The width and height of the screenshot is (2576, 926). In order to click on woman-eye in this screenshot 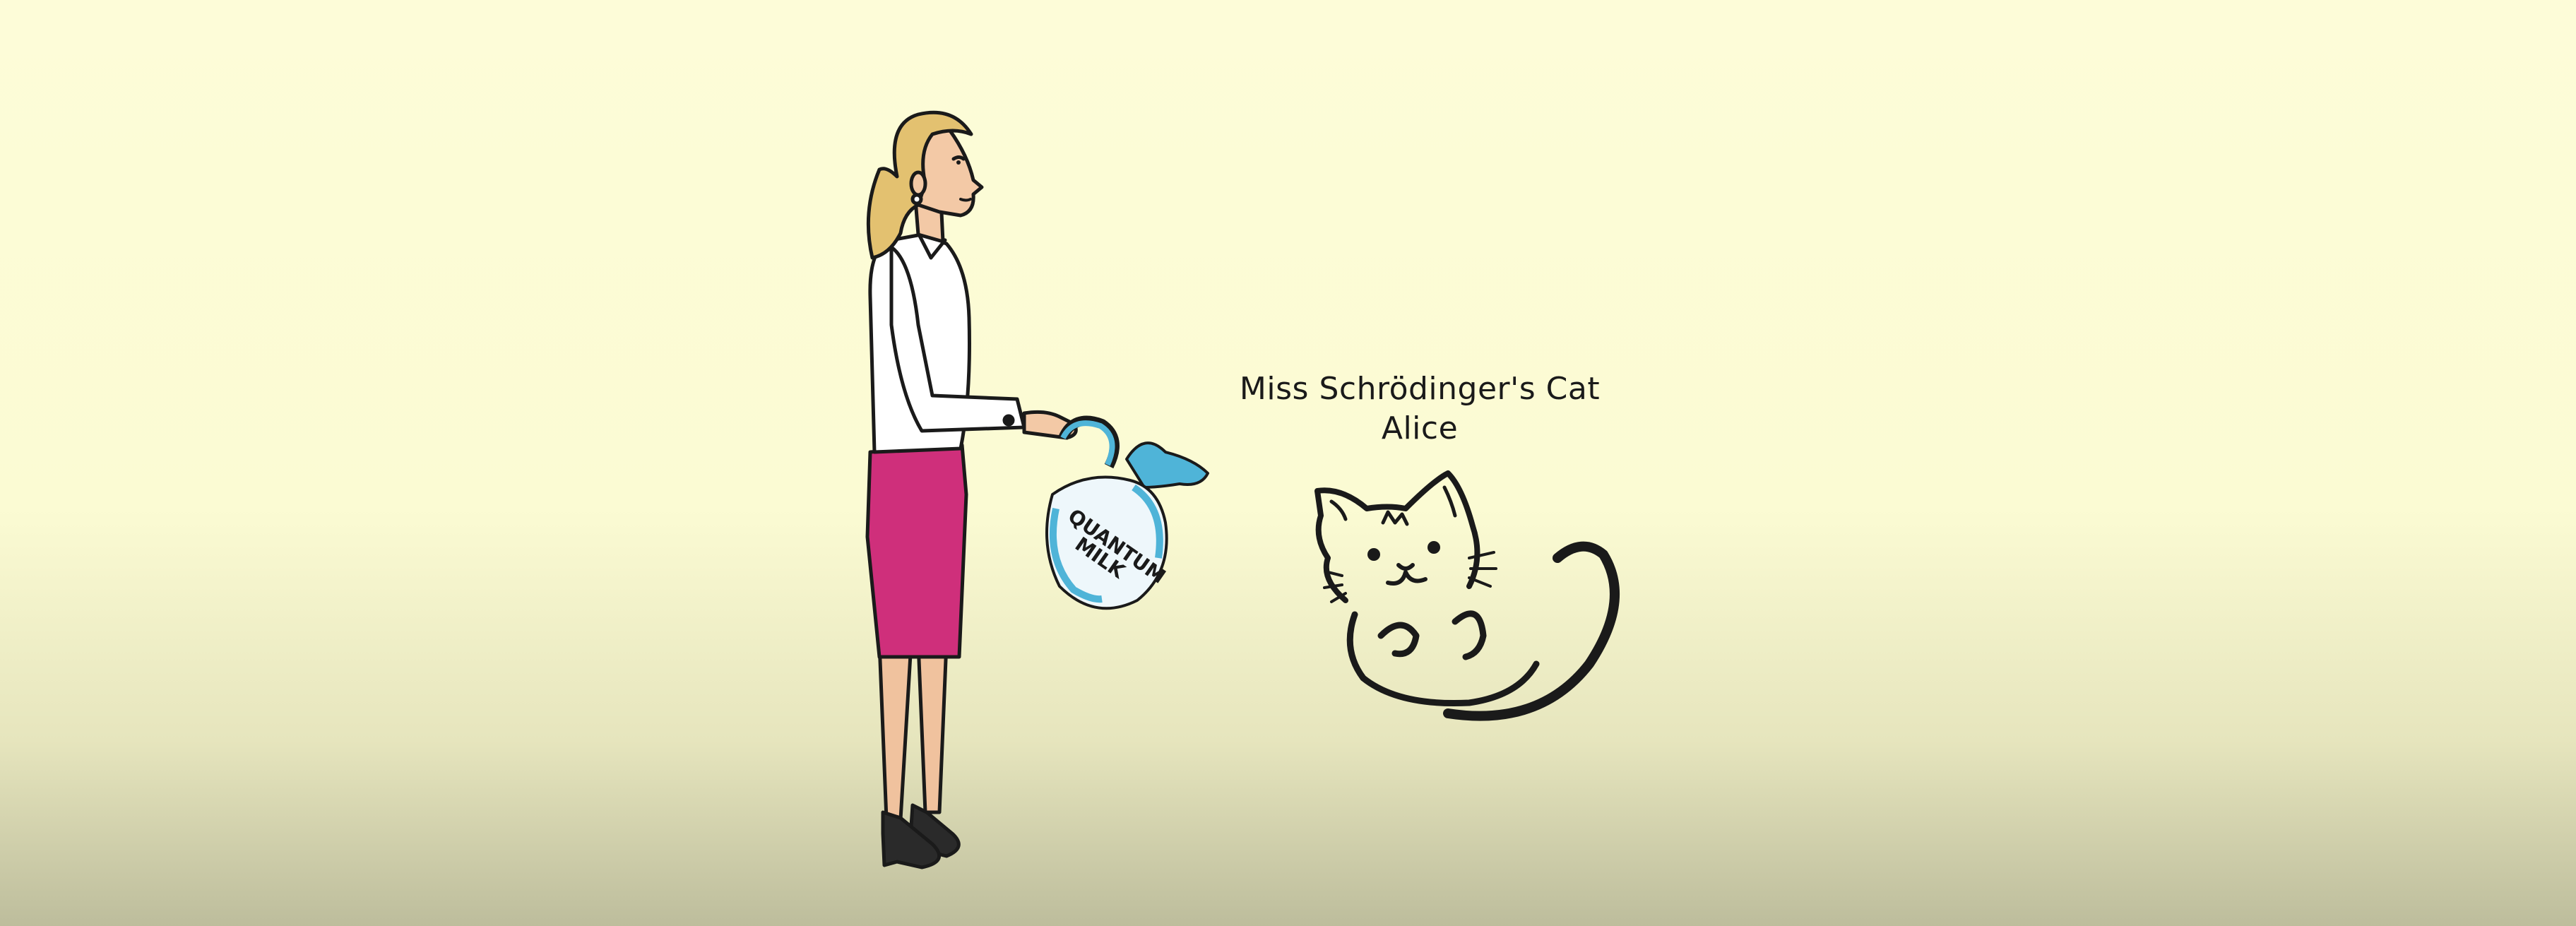, I will do `click(958, 158)`.